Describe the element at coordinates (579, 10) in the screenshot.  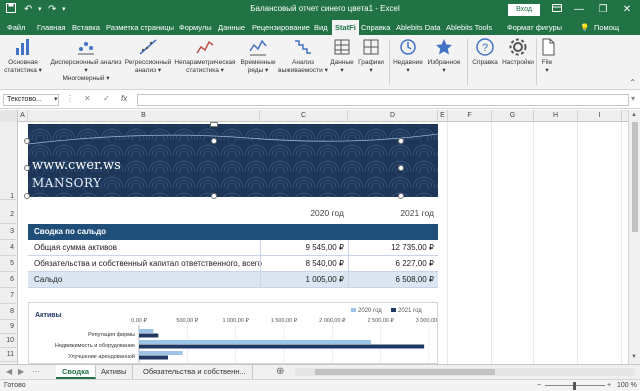
I see `minimize-button: —` at that location.